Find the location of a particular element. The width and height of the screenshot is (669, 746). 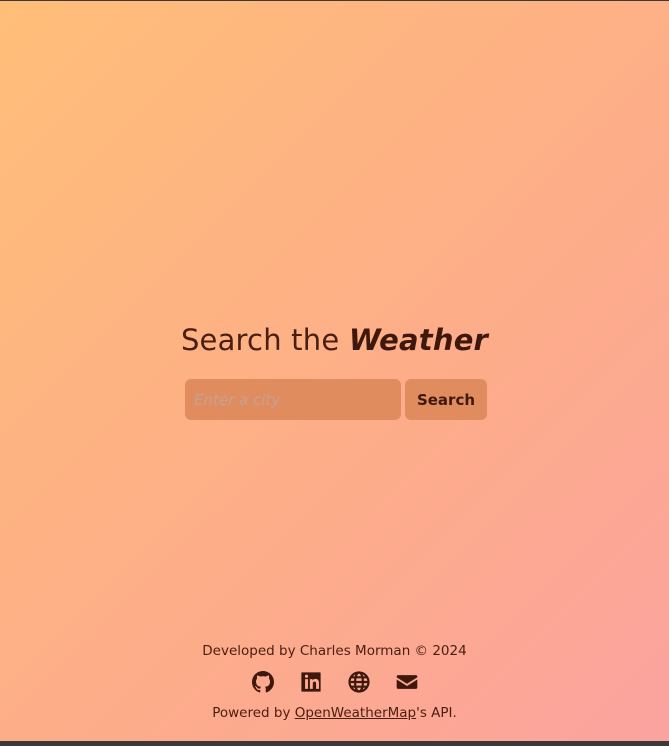

city-search-input is located at coordinates (293, 399).